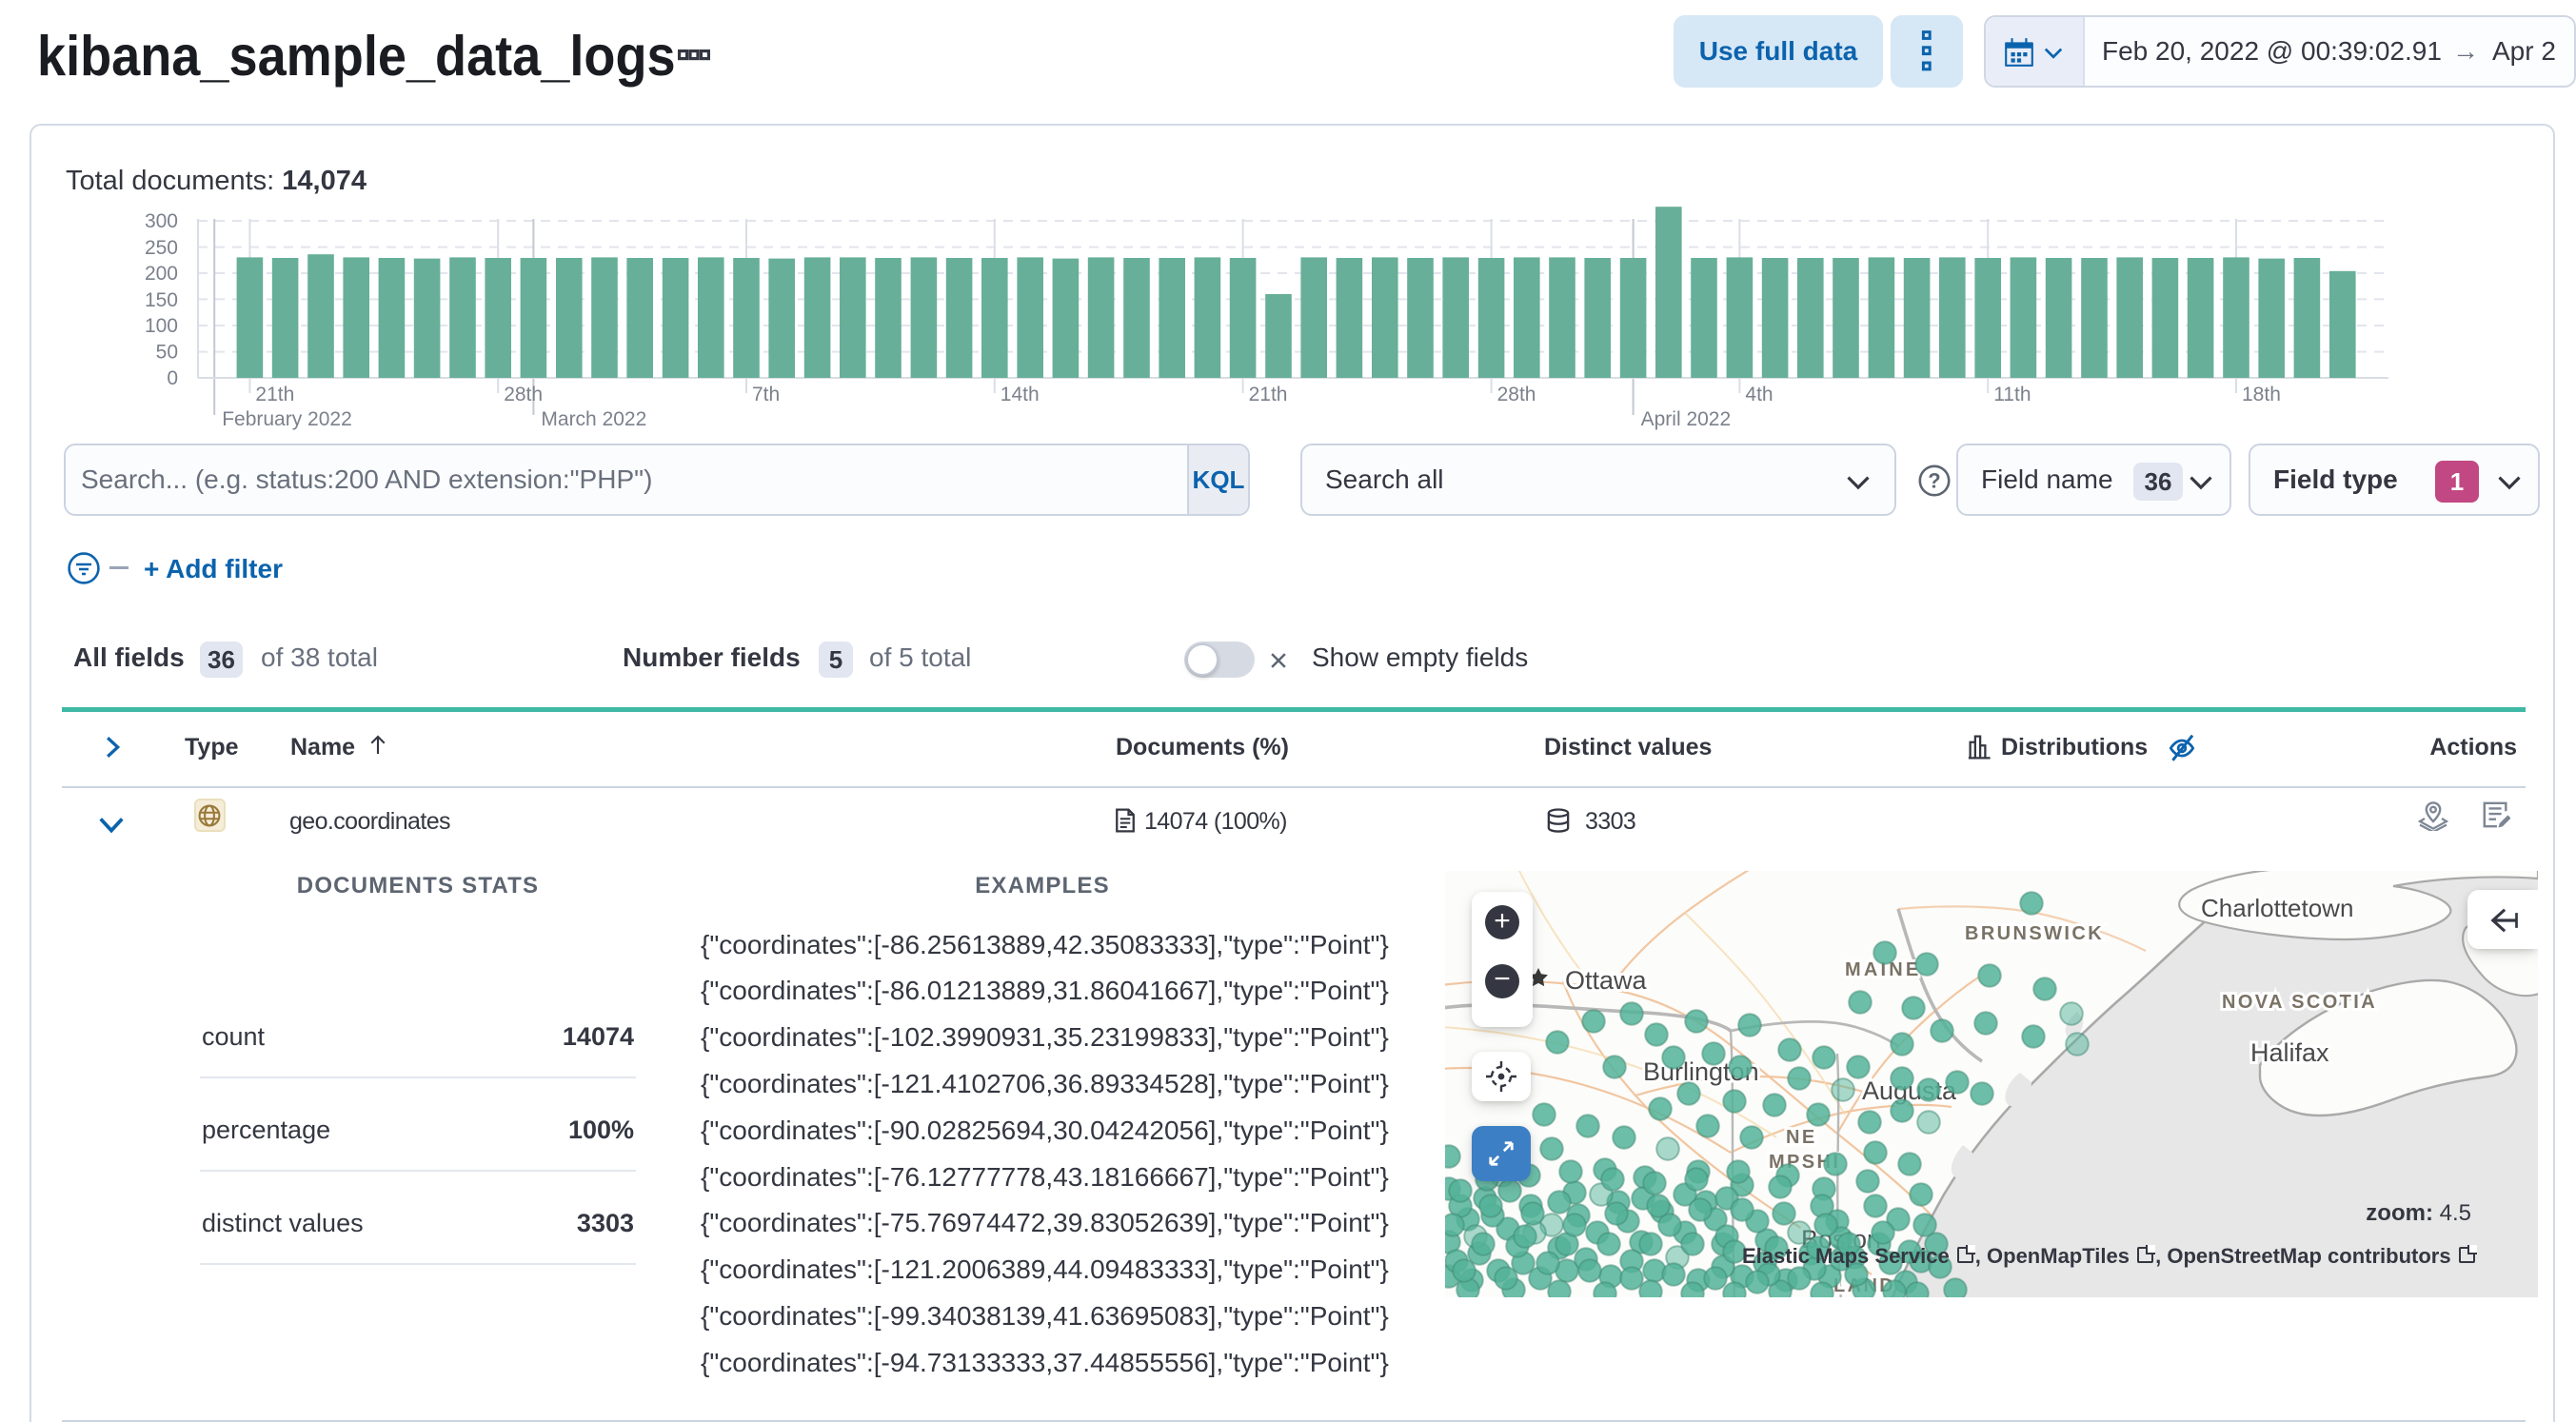  Describe the element at coordinates (161, 326) in the screenshot. I see `svg-text: 100` at that location.